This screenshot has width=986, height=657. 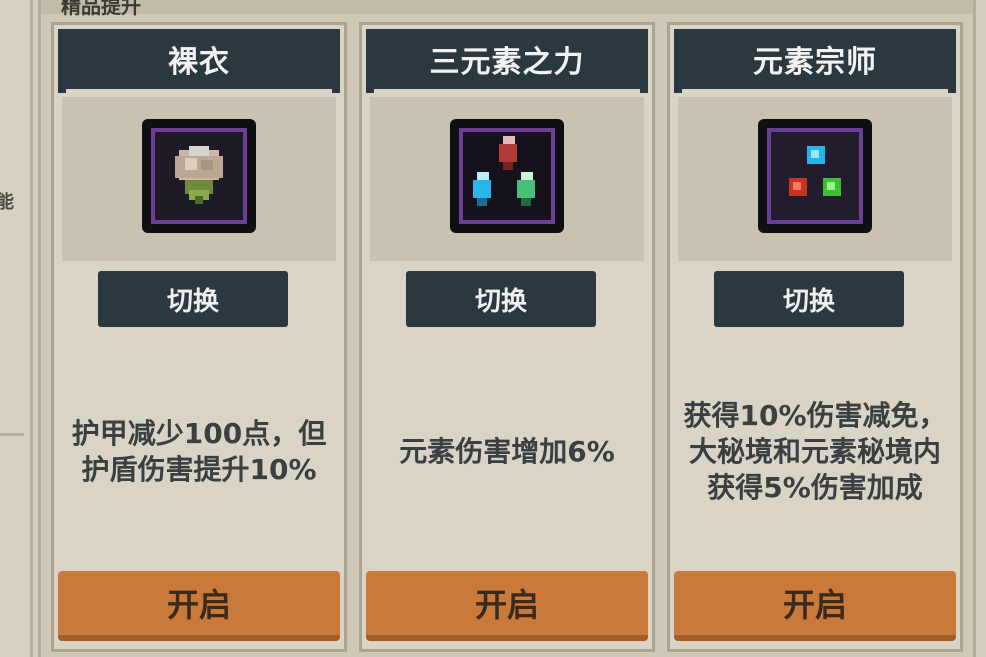 What do you see at coordinates (507, 61) in the screenshot?
I see `card-title: 三元素之力` at bounding box center [507, 61].